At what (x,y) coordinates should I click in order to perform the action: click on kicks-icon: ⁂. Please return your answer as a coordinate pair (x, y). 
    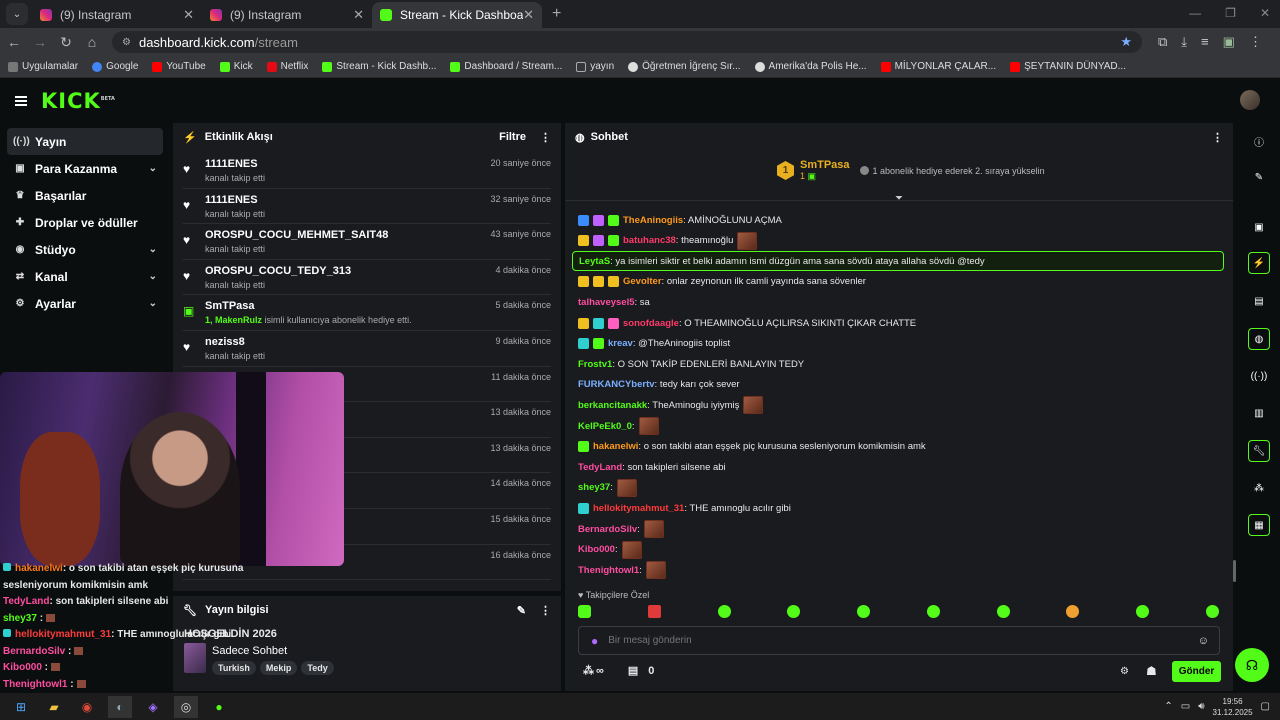
    Looking at the image, I should click on (588, 670).